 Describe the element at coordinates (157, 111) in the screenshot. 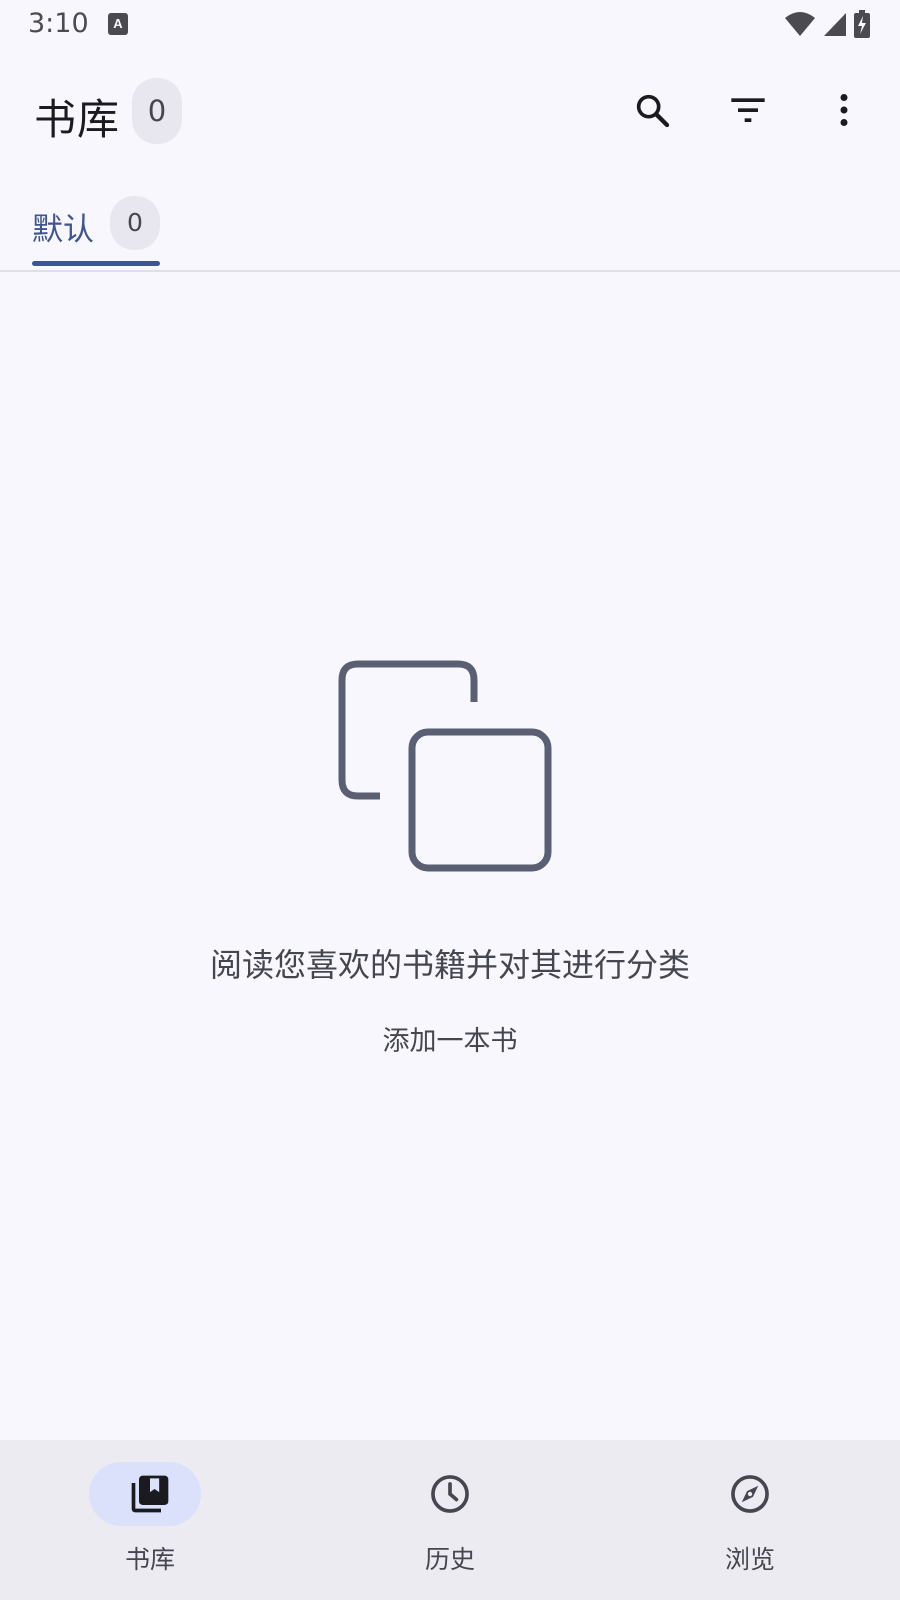

I see `library-count-badge: 0` at that location.